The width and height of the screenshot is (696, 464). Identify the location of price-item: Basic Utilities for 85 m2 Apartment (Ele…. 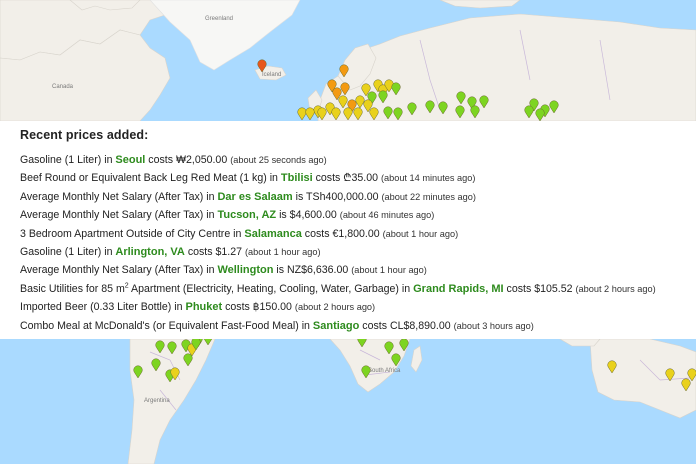
(209, 288).